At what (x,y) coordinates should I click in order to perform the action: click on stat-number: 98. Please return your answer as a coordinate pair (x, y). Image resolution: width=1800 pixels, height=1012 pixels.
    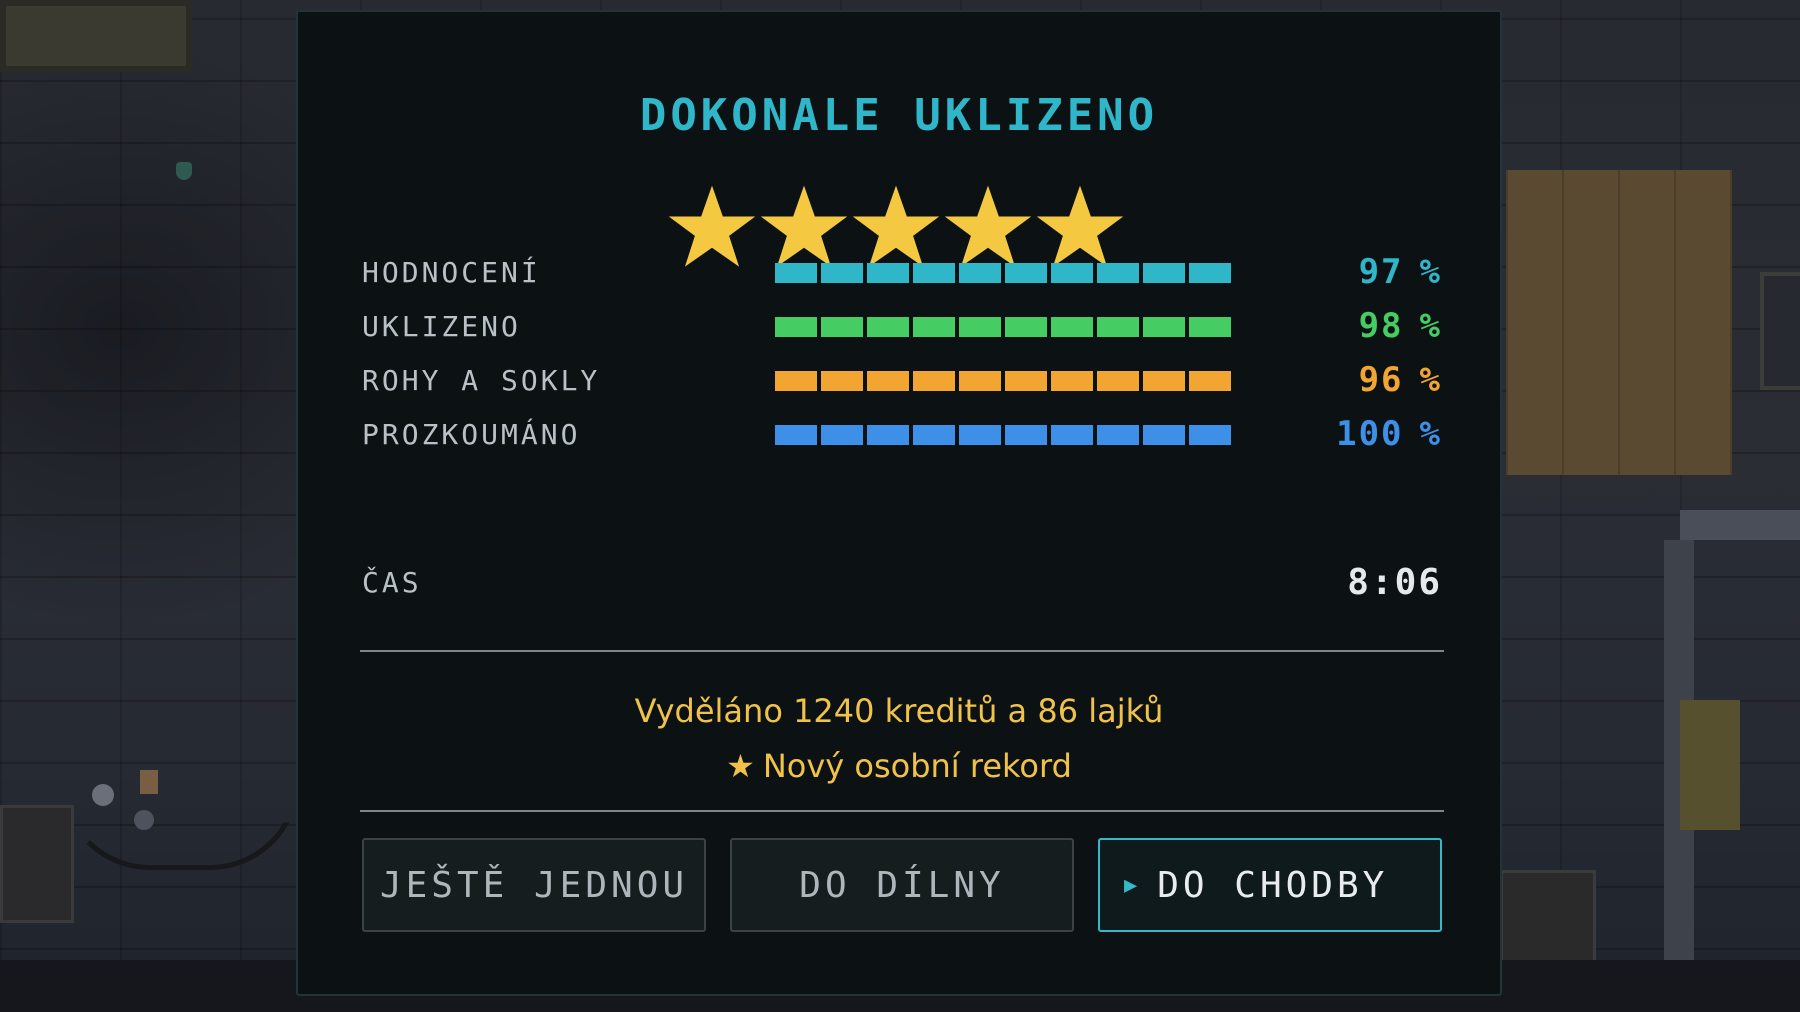
    Looking at the image, I should click on (1381, 326).